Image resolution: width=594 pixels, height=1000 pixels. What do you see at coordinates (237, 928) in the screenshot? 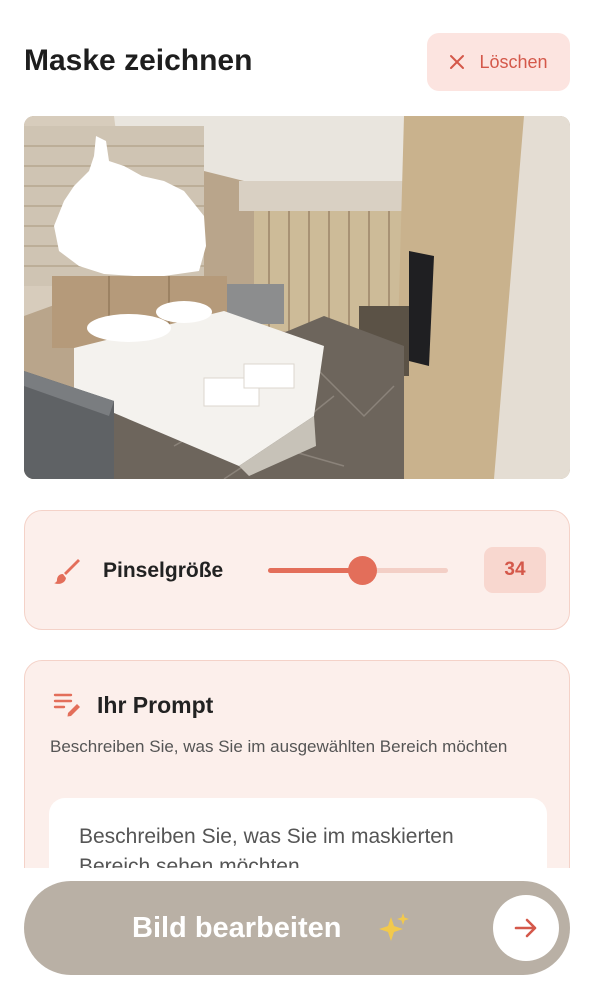
I see `edit-image-button-label: Bild bearbeiten` at bounding box center [237, 928].